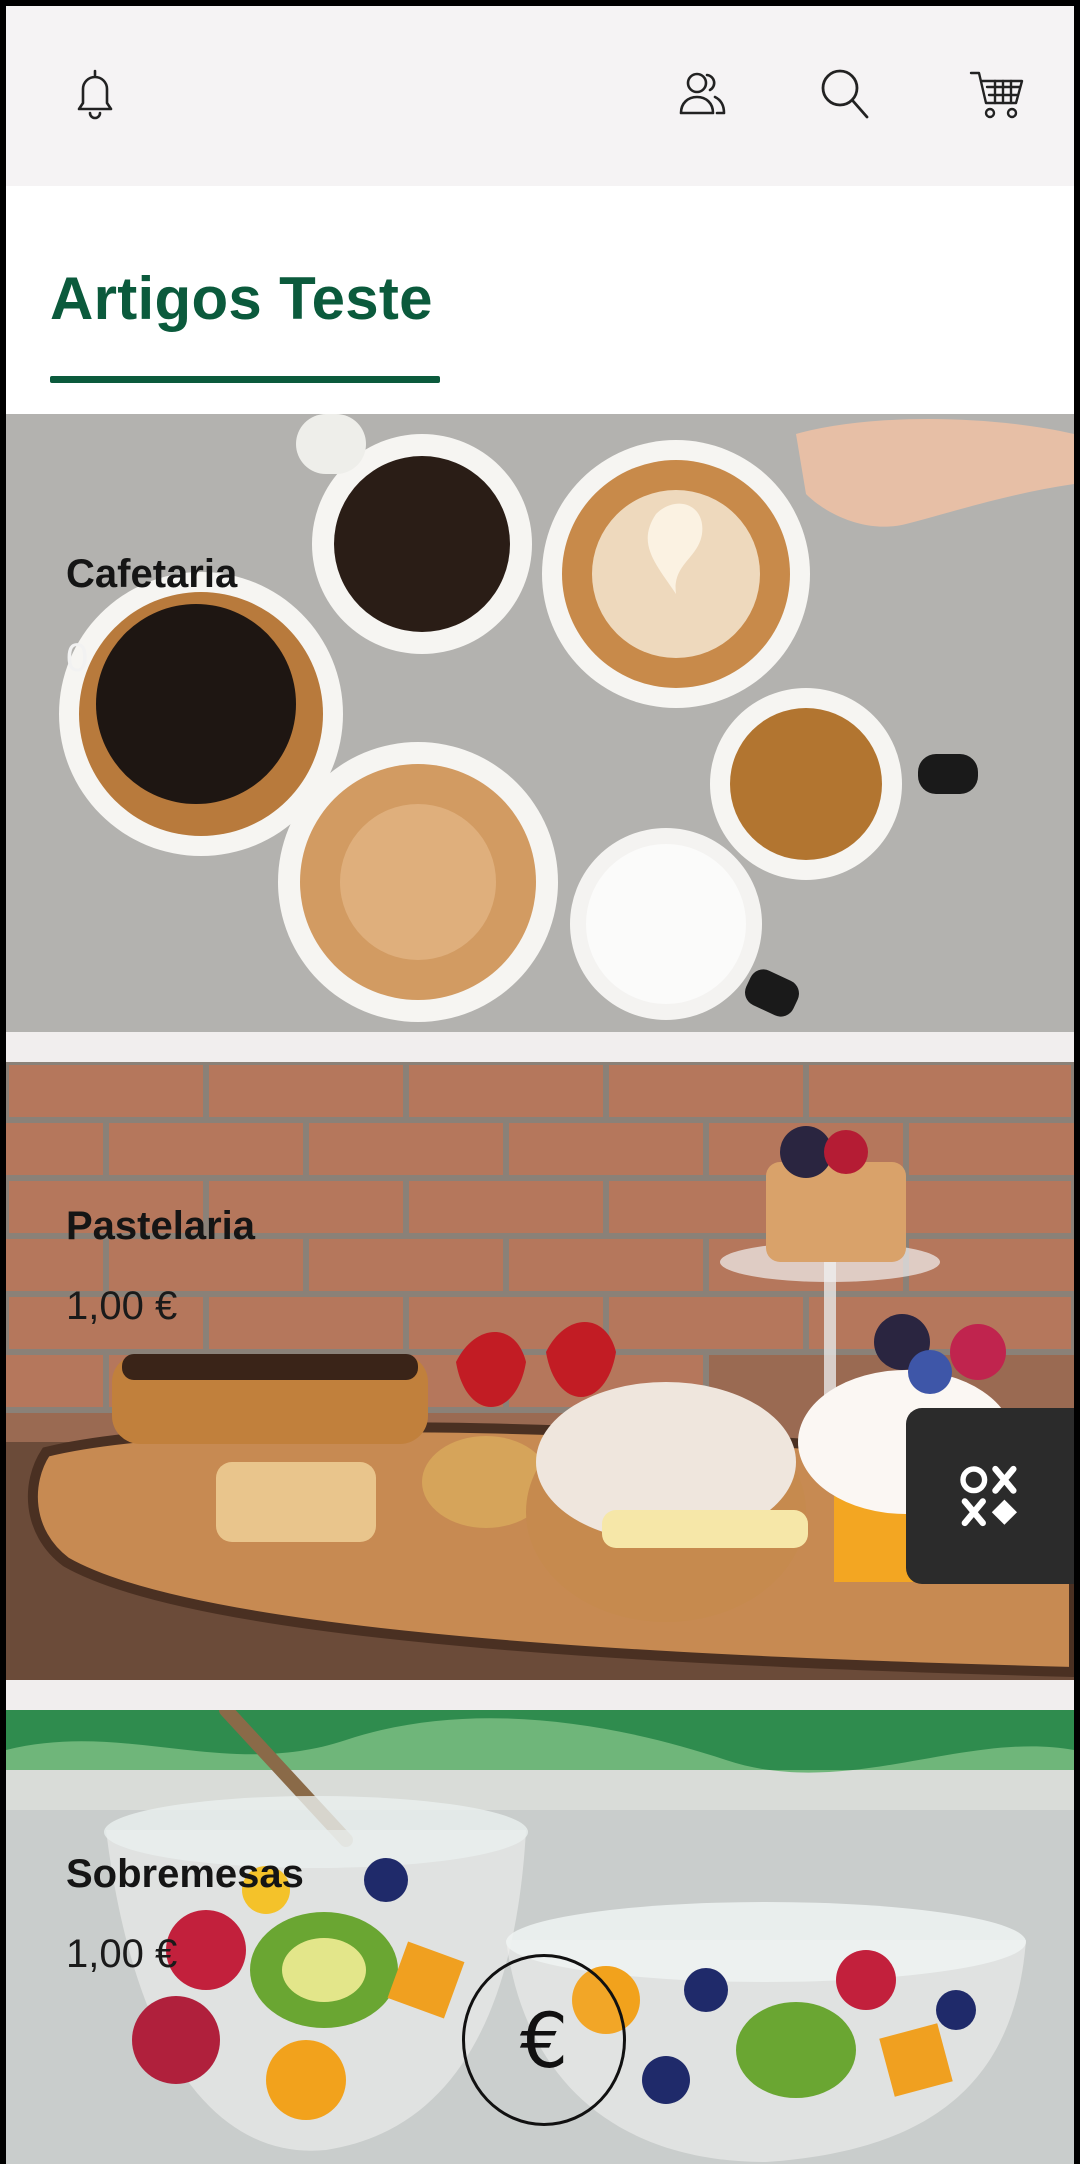 The width and height of the screenshot is (1080, 2164). I want to click on category-price: 0, so click(77, 658).